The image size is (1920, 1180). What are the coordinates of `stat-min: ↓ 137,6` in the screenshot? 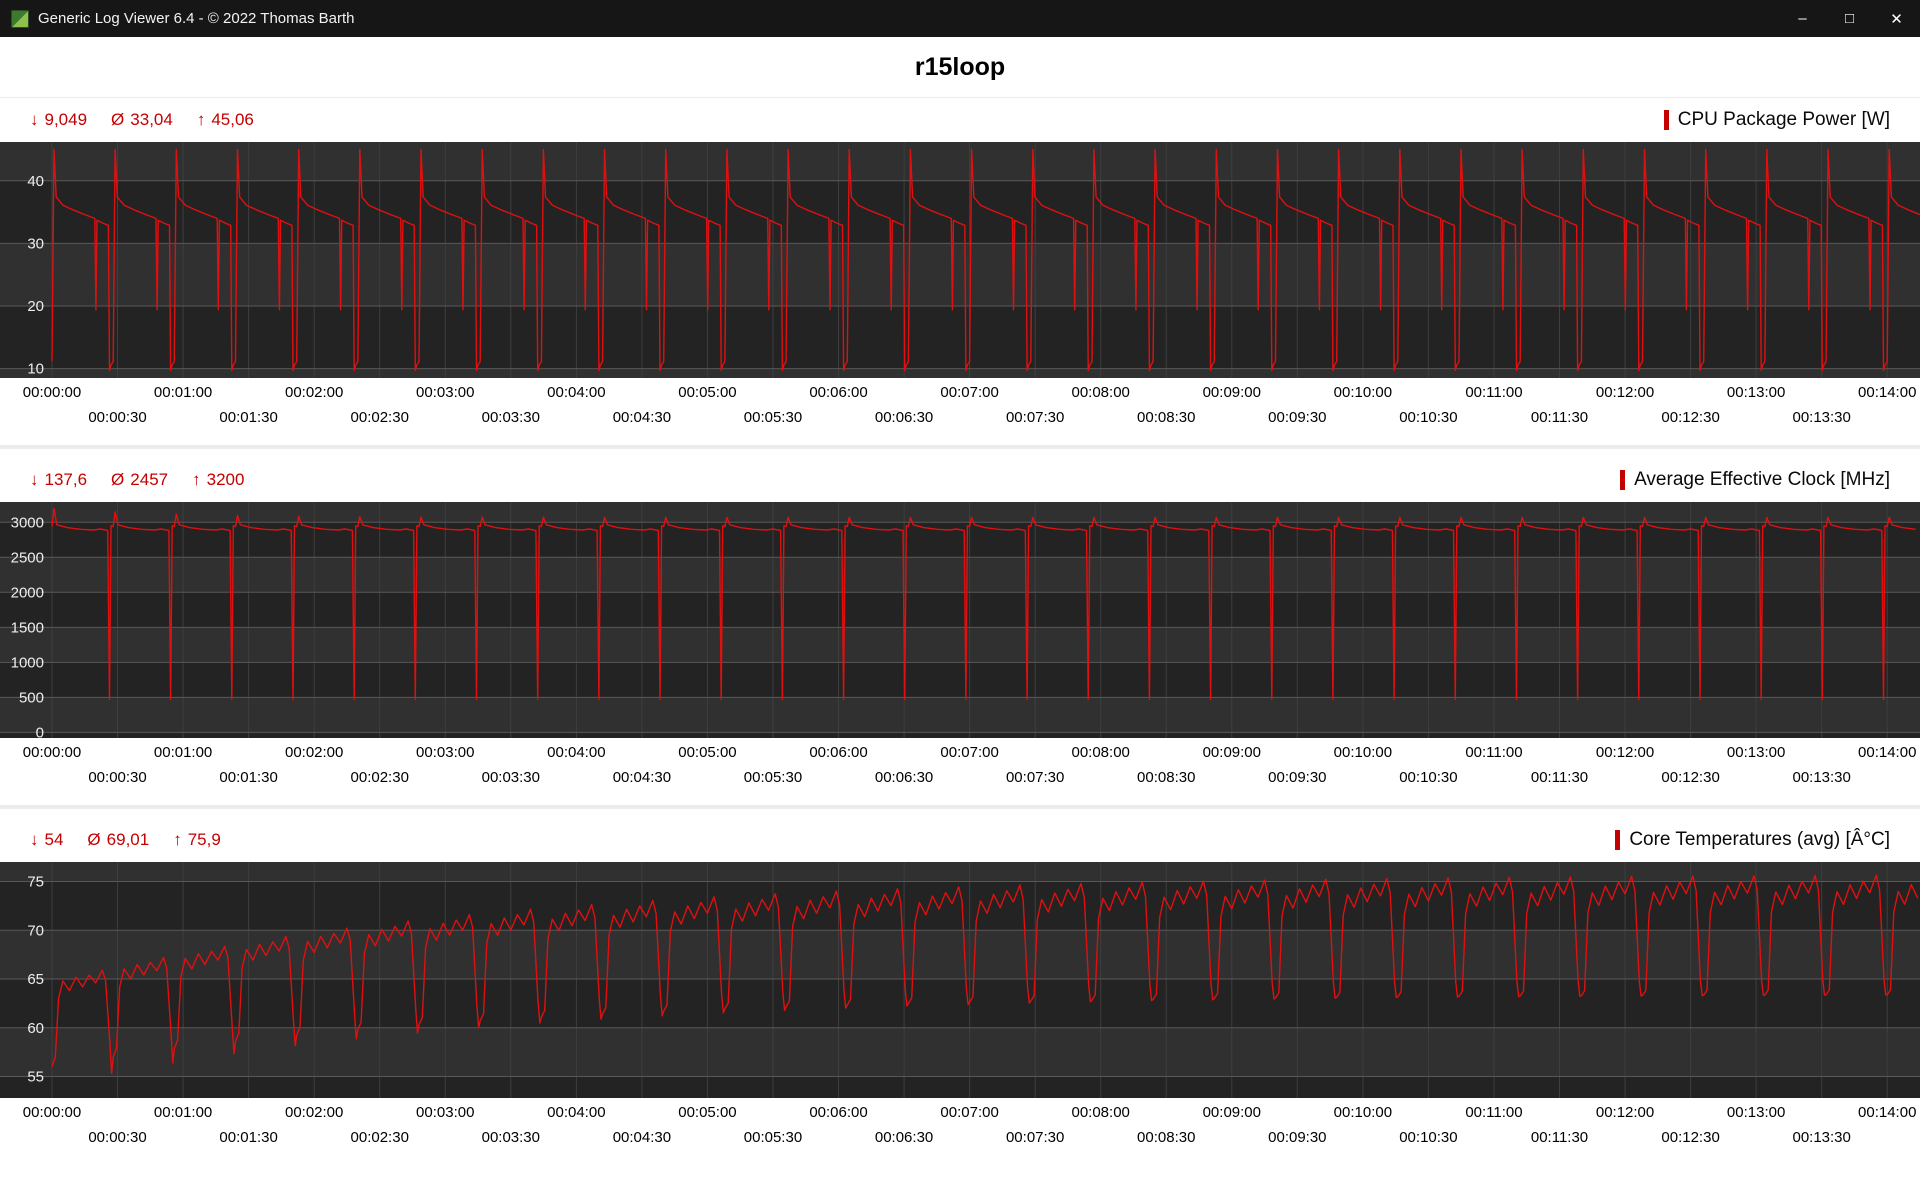 It's located at (58, 480).